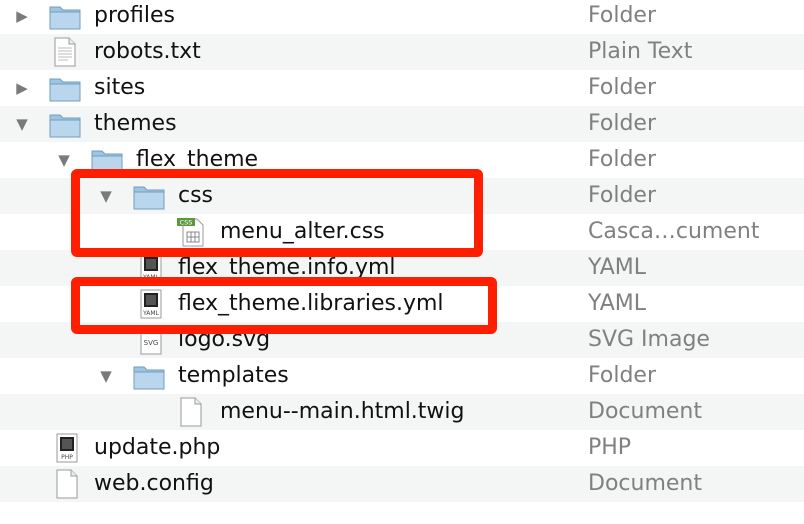 The height and width of the screenshot is (524, 804). What do you see at coordinates (402, 232) in the screenshot?
I see `list-item: CSS menu_alter.css Casca…cument` at bounding box center [402, 232].